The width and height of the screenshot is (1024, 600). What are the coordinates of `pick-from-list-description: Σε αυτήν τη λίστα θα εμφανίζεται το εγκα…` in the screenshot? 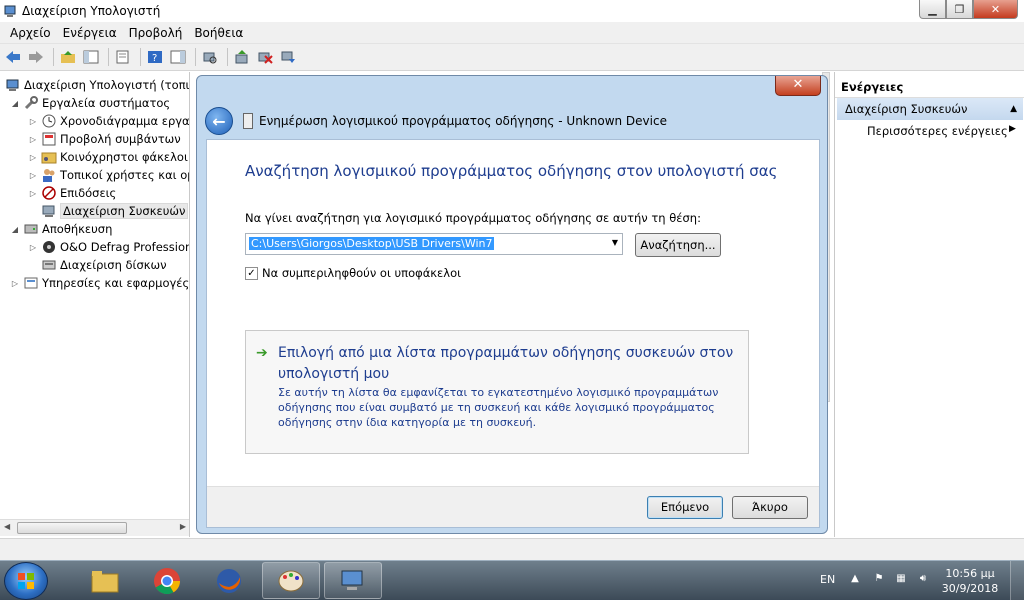 It's located at (498, 407).